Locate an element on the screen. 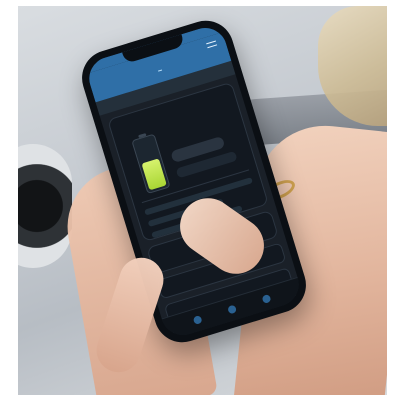 The height and width of the screenshot is (397, 396). battery-fill is located at coordinates (154, 174).